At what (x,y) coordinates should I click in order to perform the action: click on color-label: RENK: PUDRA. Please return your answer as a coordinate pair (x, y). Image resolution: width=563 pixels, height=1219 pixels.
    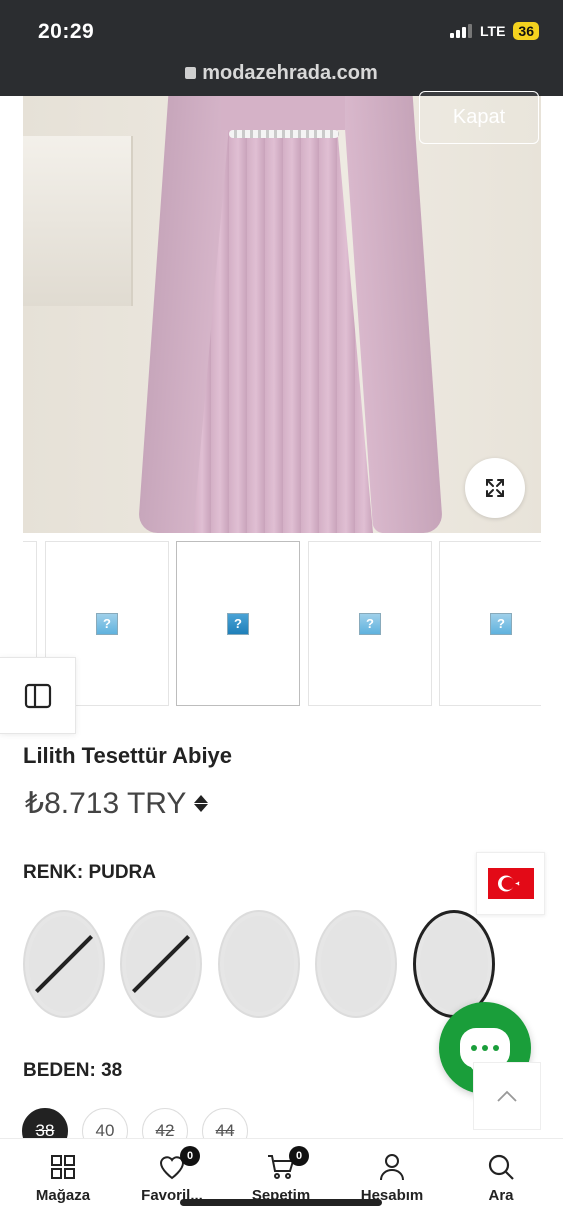
    Looking at the image, I should click on (89, 872).